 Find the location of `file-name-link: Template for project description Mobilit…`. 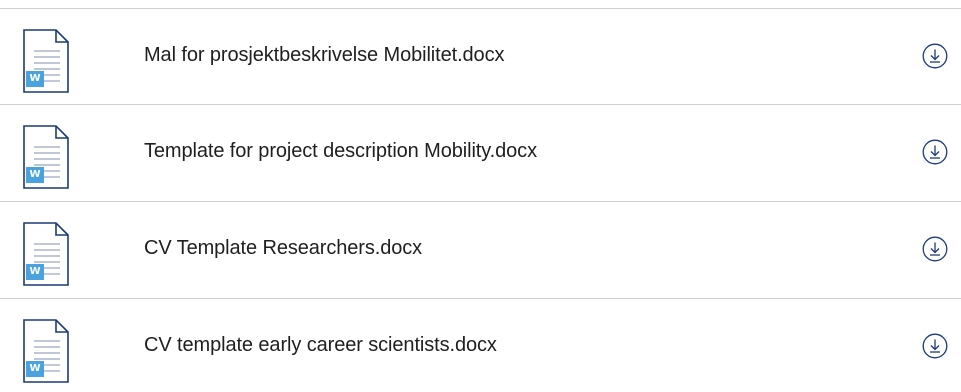

file-name-link: Template for project description Mobilit… is located at coordinates (340, 151).